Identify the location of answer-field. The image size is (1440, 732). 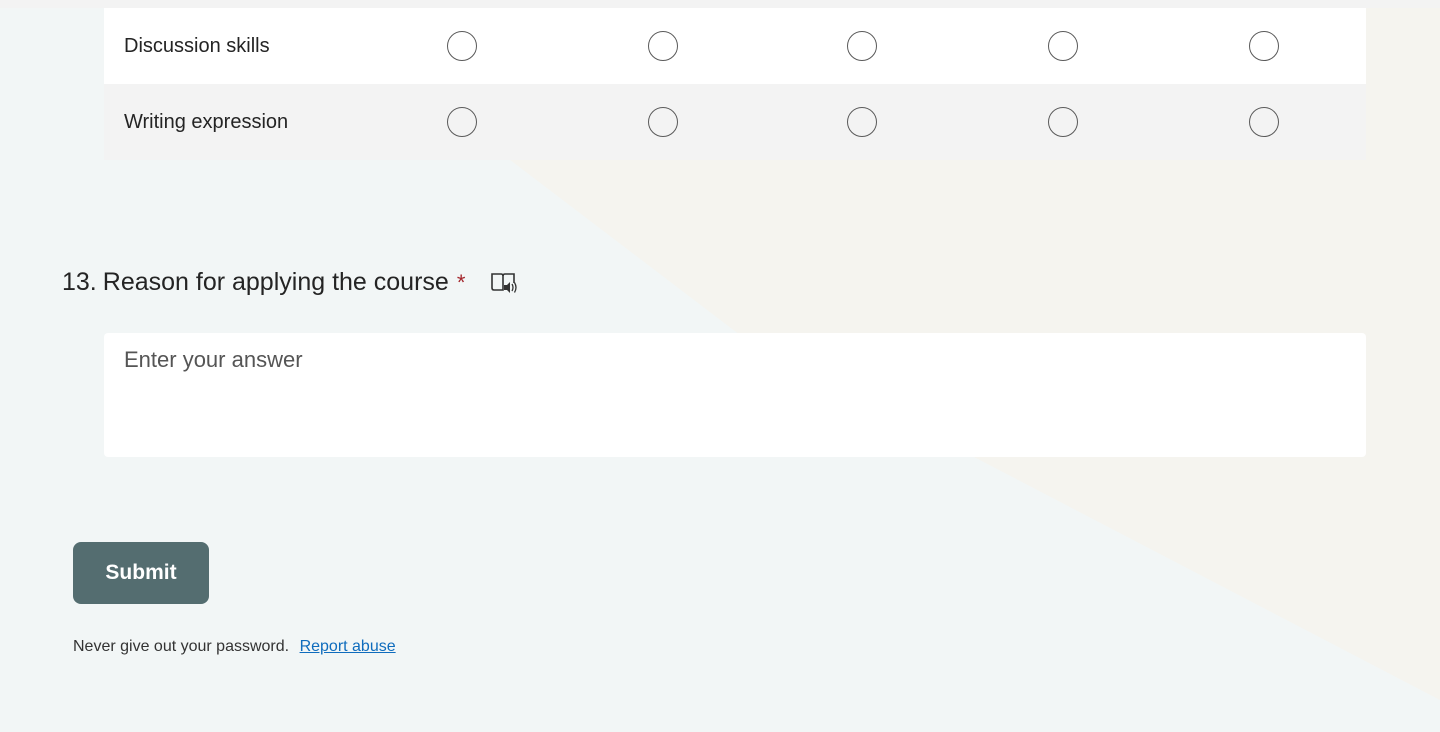
(735, 395).